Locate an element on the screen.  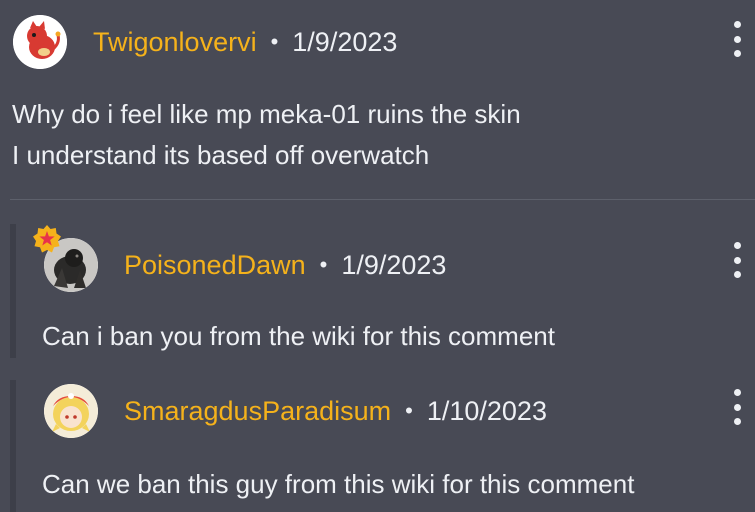
admin-star-badge-icon is located at coordinates (47, 239).